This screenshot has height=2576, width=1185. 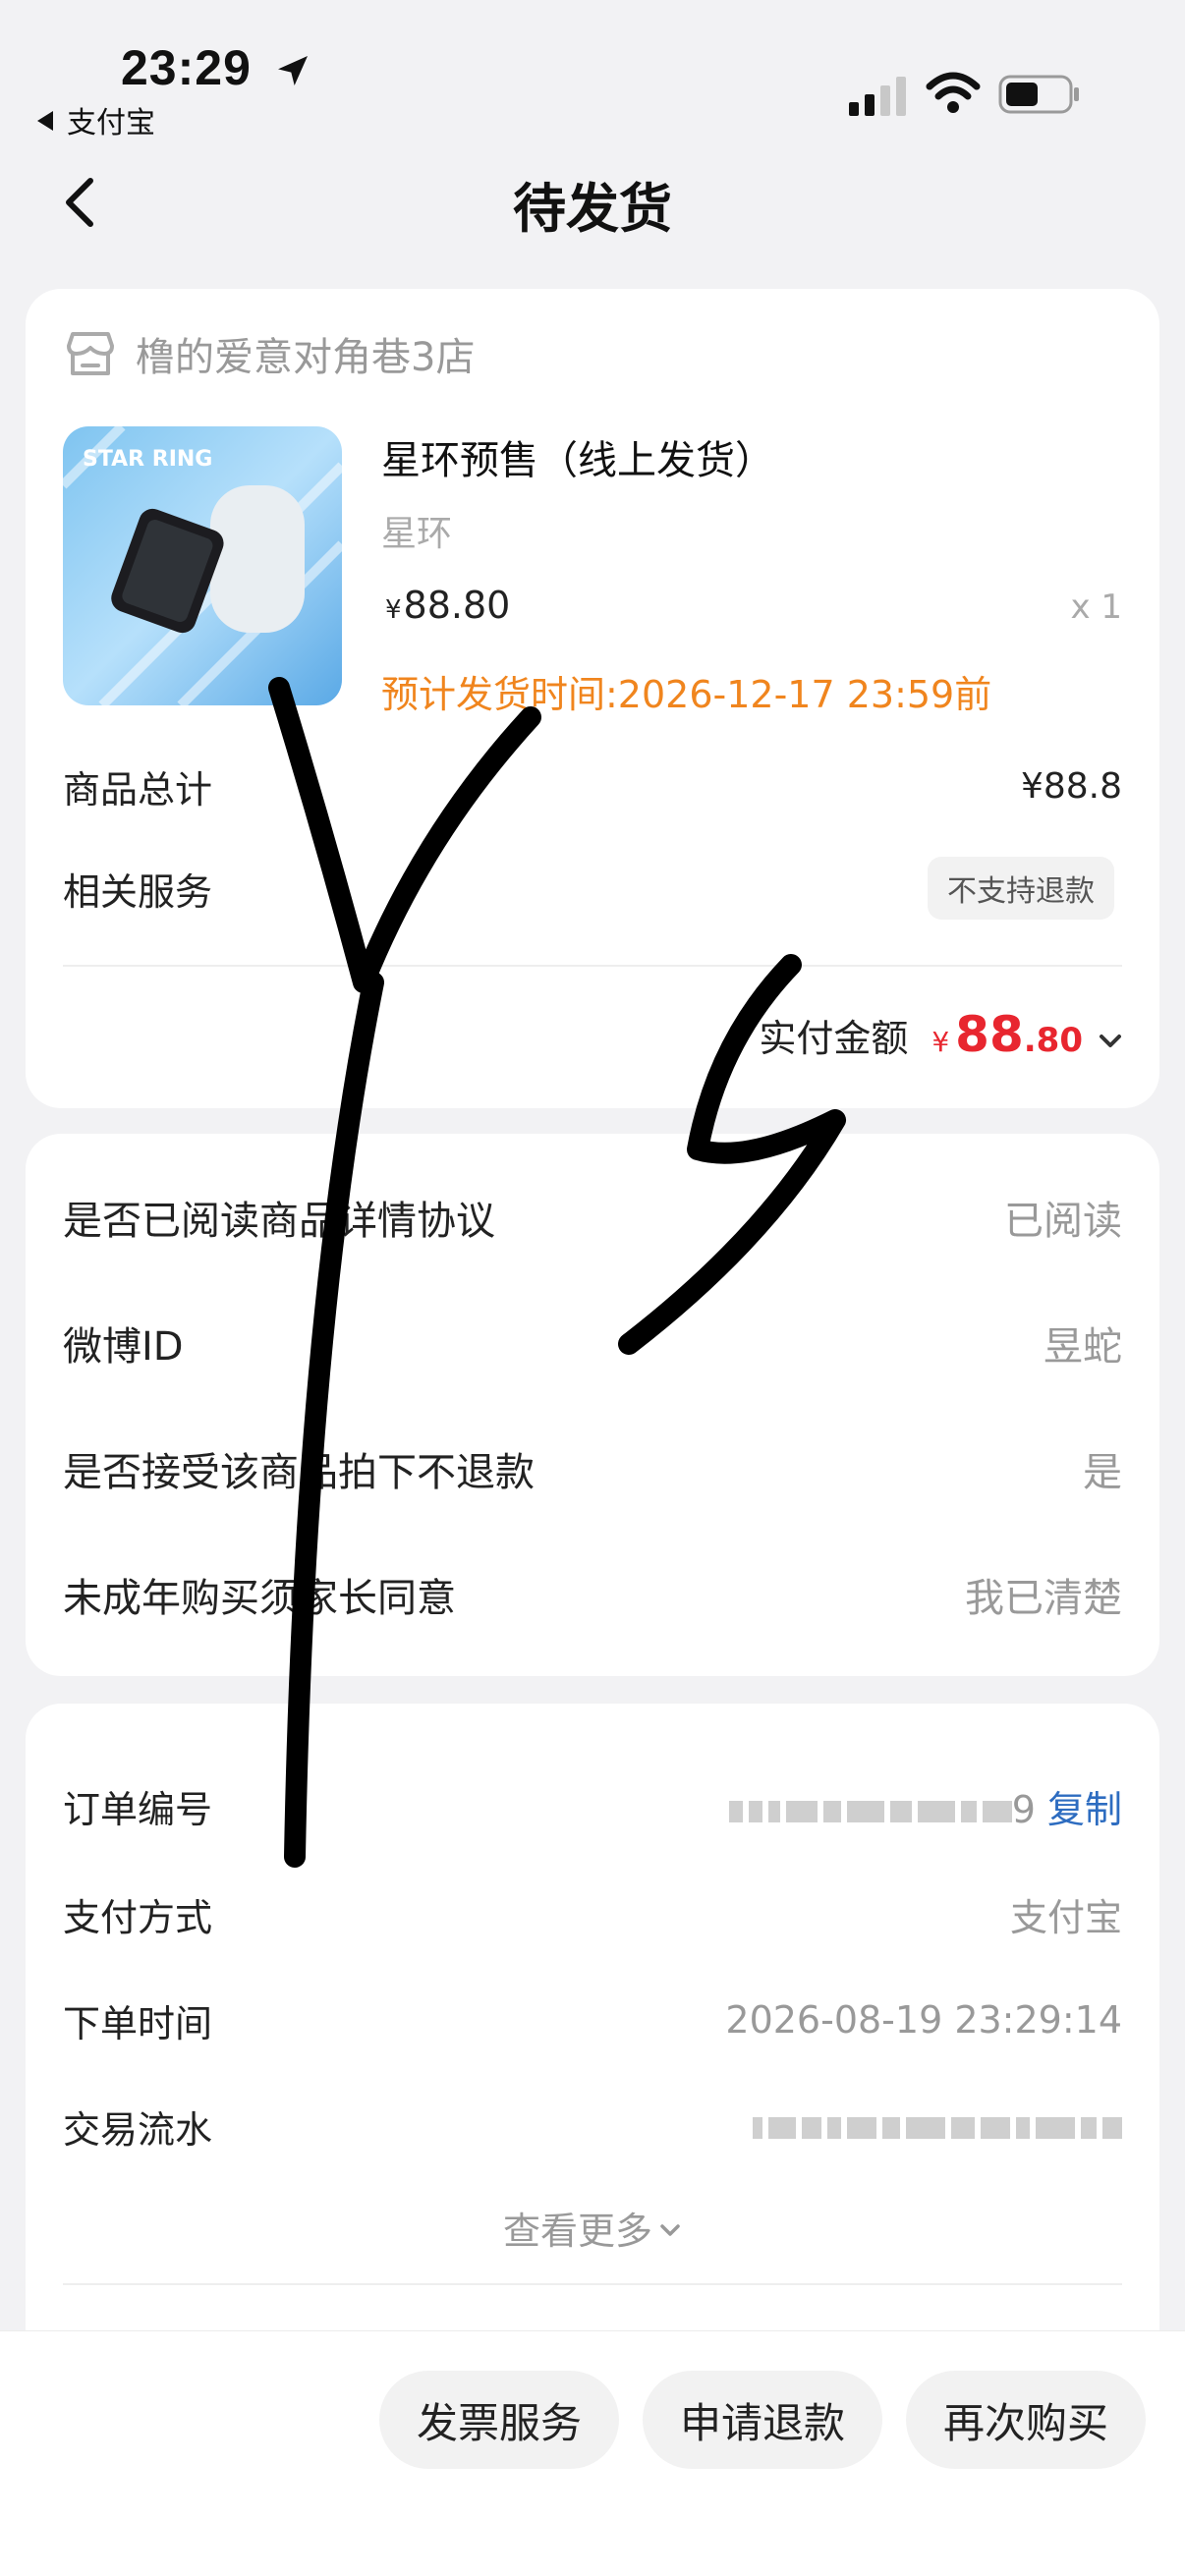 I want to click on order-time-label: 下单时间, so click(x=138, y=2023).